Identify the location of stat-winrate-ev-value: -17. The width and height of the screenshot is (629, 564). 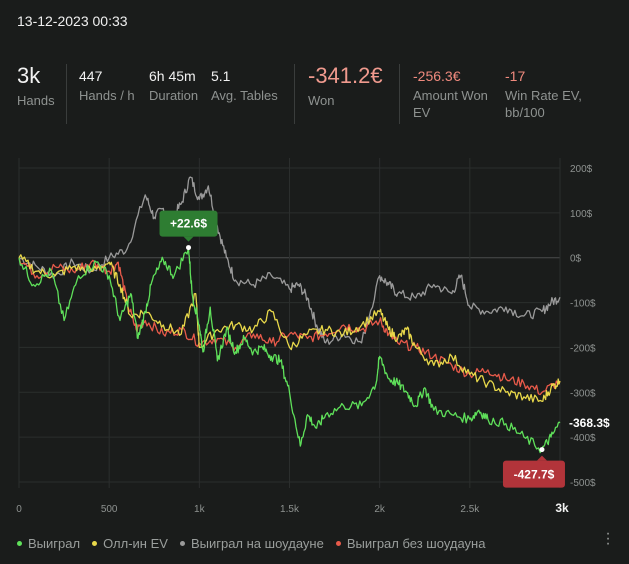
(515, 76).